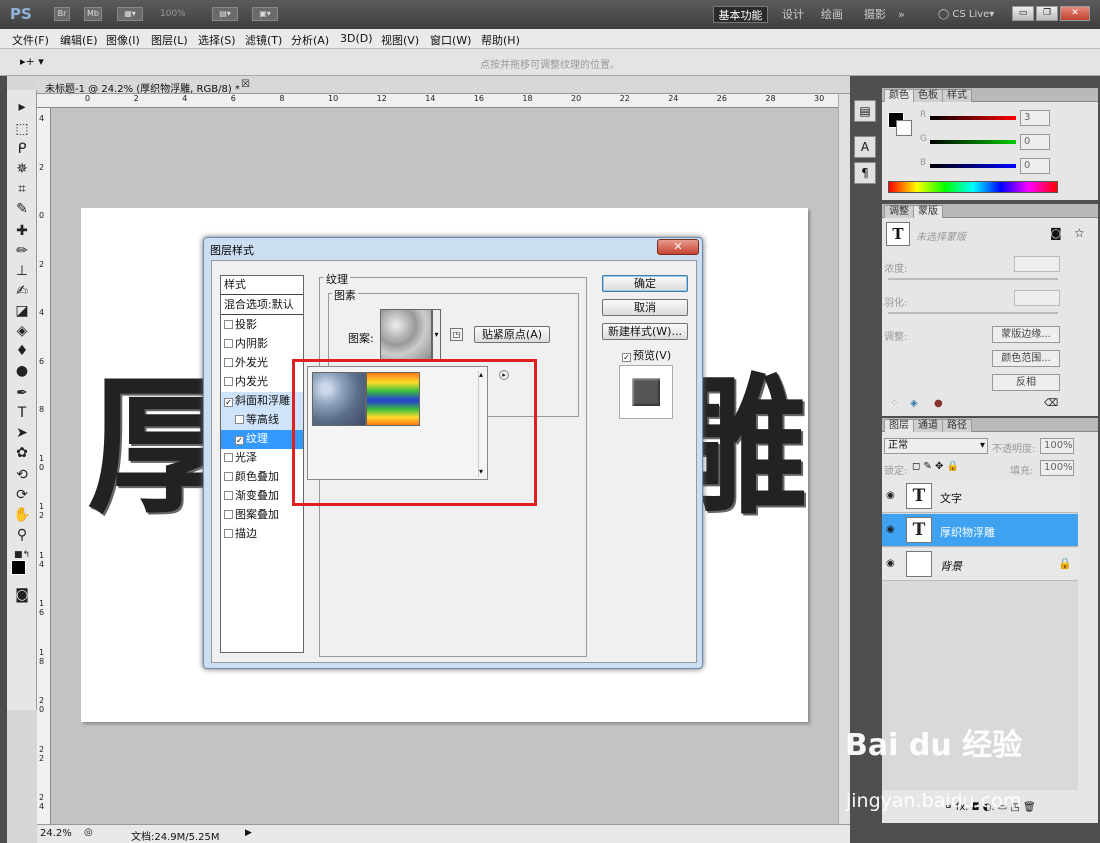 The width and height of the screenshot is (1100, 843). Describe the element at coordinates (228, 402) in the screenshot. I see `checkbox-checked: ✓` at that location.